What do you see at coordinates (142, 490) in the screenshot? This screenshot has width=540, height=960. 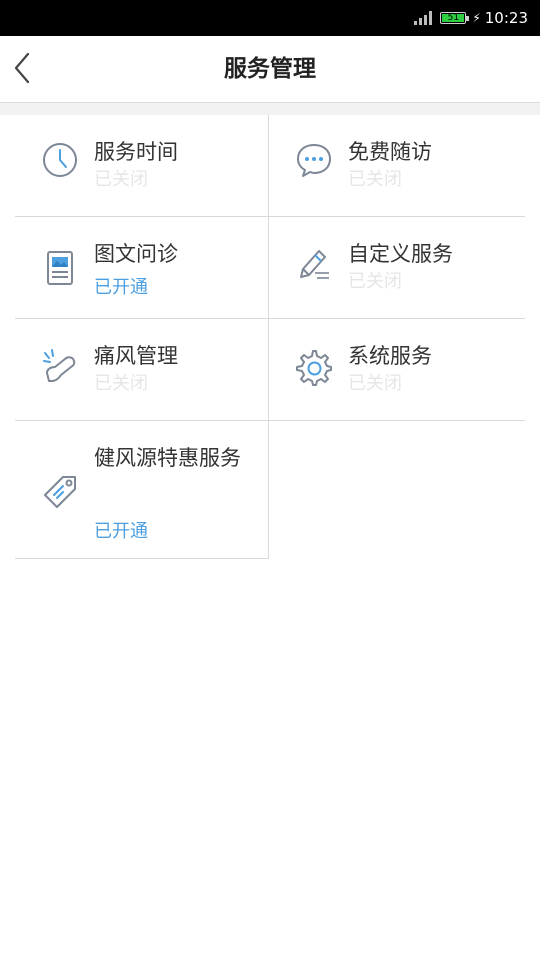 I see `service-item-jianfengyuan-discount: 健风源特惠服务 已开通` at bounding box center [142, 490].